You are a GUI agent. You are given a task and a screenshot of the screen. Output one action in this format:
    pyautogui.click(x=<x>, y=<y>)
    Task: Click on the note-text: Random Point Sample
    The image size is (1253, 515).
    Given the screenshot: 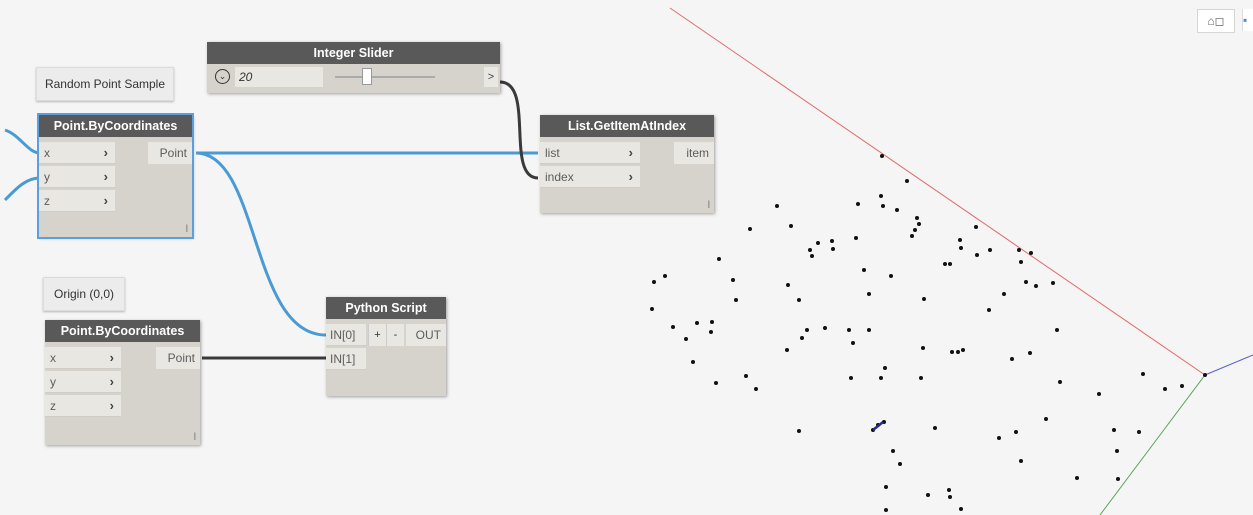 What is the action you would take?
    pyautogui.click(x=105, y=84)
    